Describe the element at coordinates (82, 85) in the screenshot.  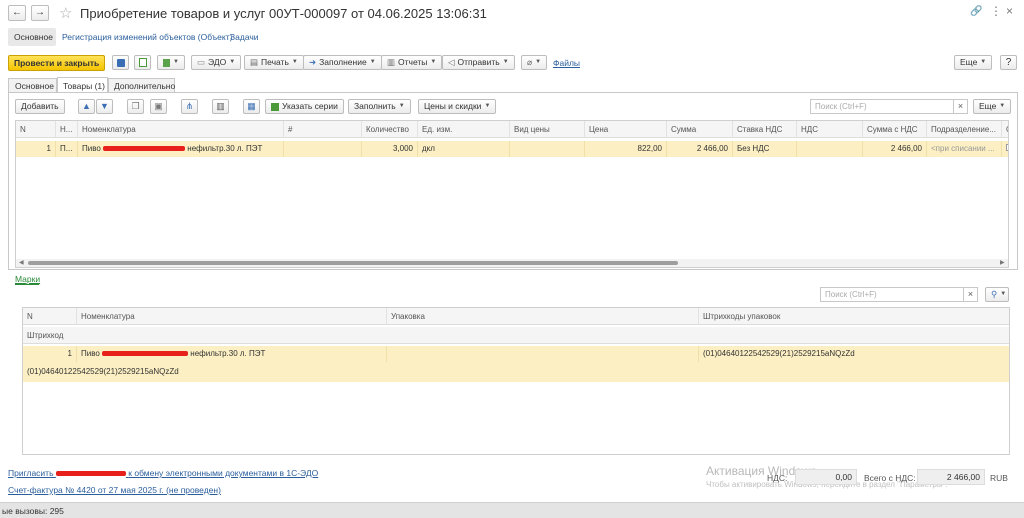
I see `form-tab-goods: Товары (1)` at that location.